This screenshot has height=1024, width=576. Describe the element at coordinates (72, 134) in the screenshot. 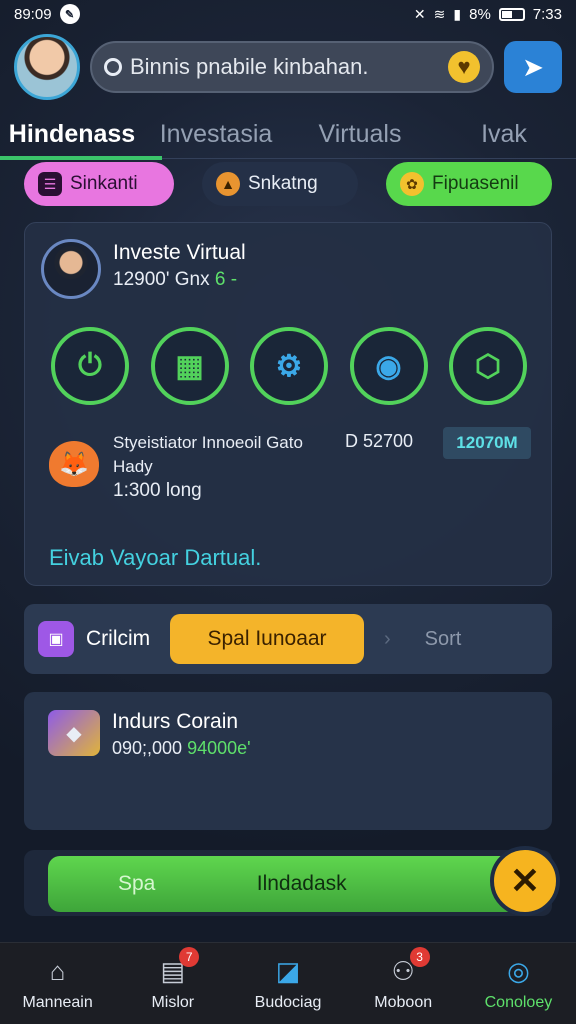

I see `tab-hindenass: Hindenass` at that location.